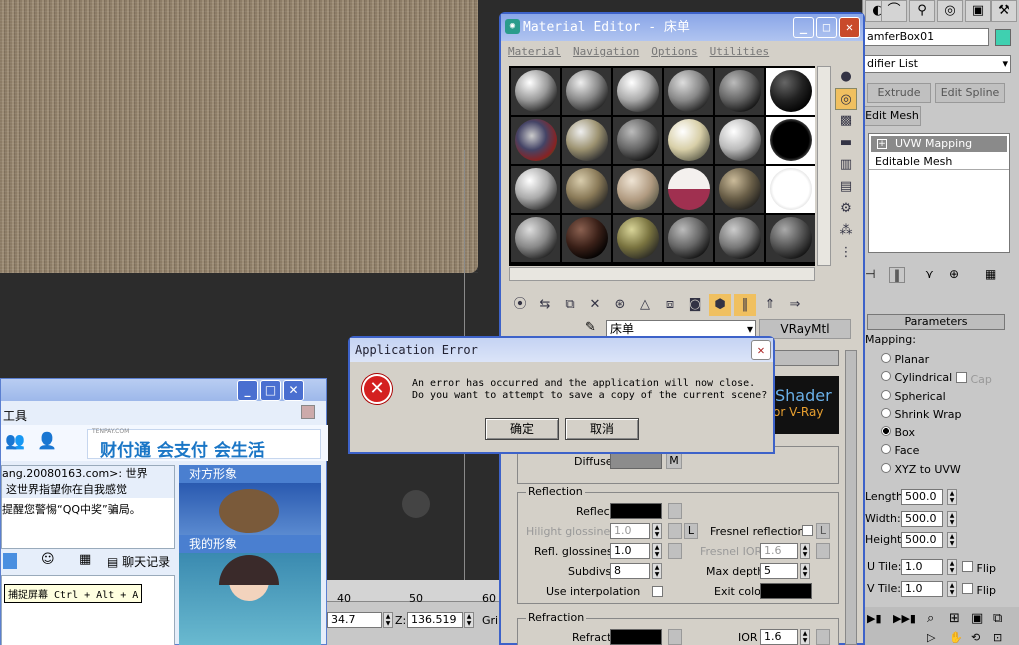  I want to click on hilight-lock-button: L, so click(691, 531).